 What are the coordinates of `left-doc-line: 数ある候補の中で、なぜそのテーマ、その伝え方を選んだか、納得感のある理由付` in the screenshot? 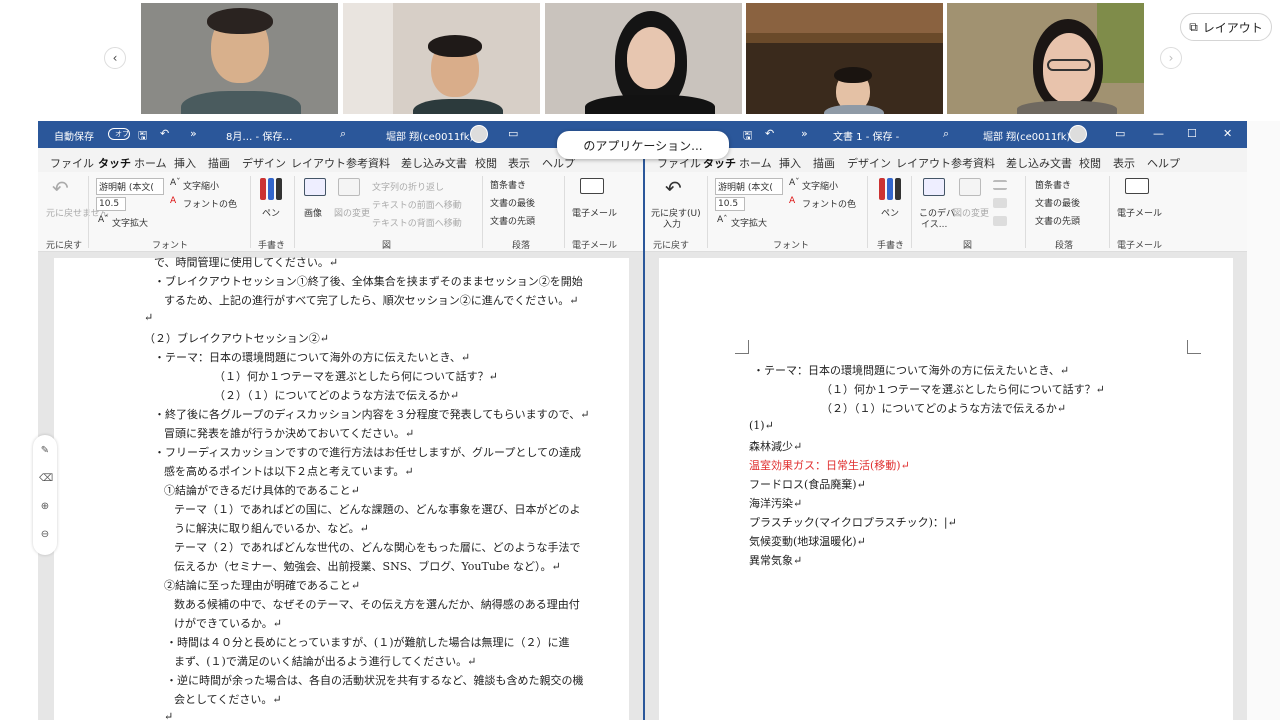 It's located at (377, 604).